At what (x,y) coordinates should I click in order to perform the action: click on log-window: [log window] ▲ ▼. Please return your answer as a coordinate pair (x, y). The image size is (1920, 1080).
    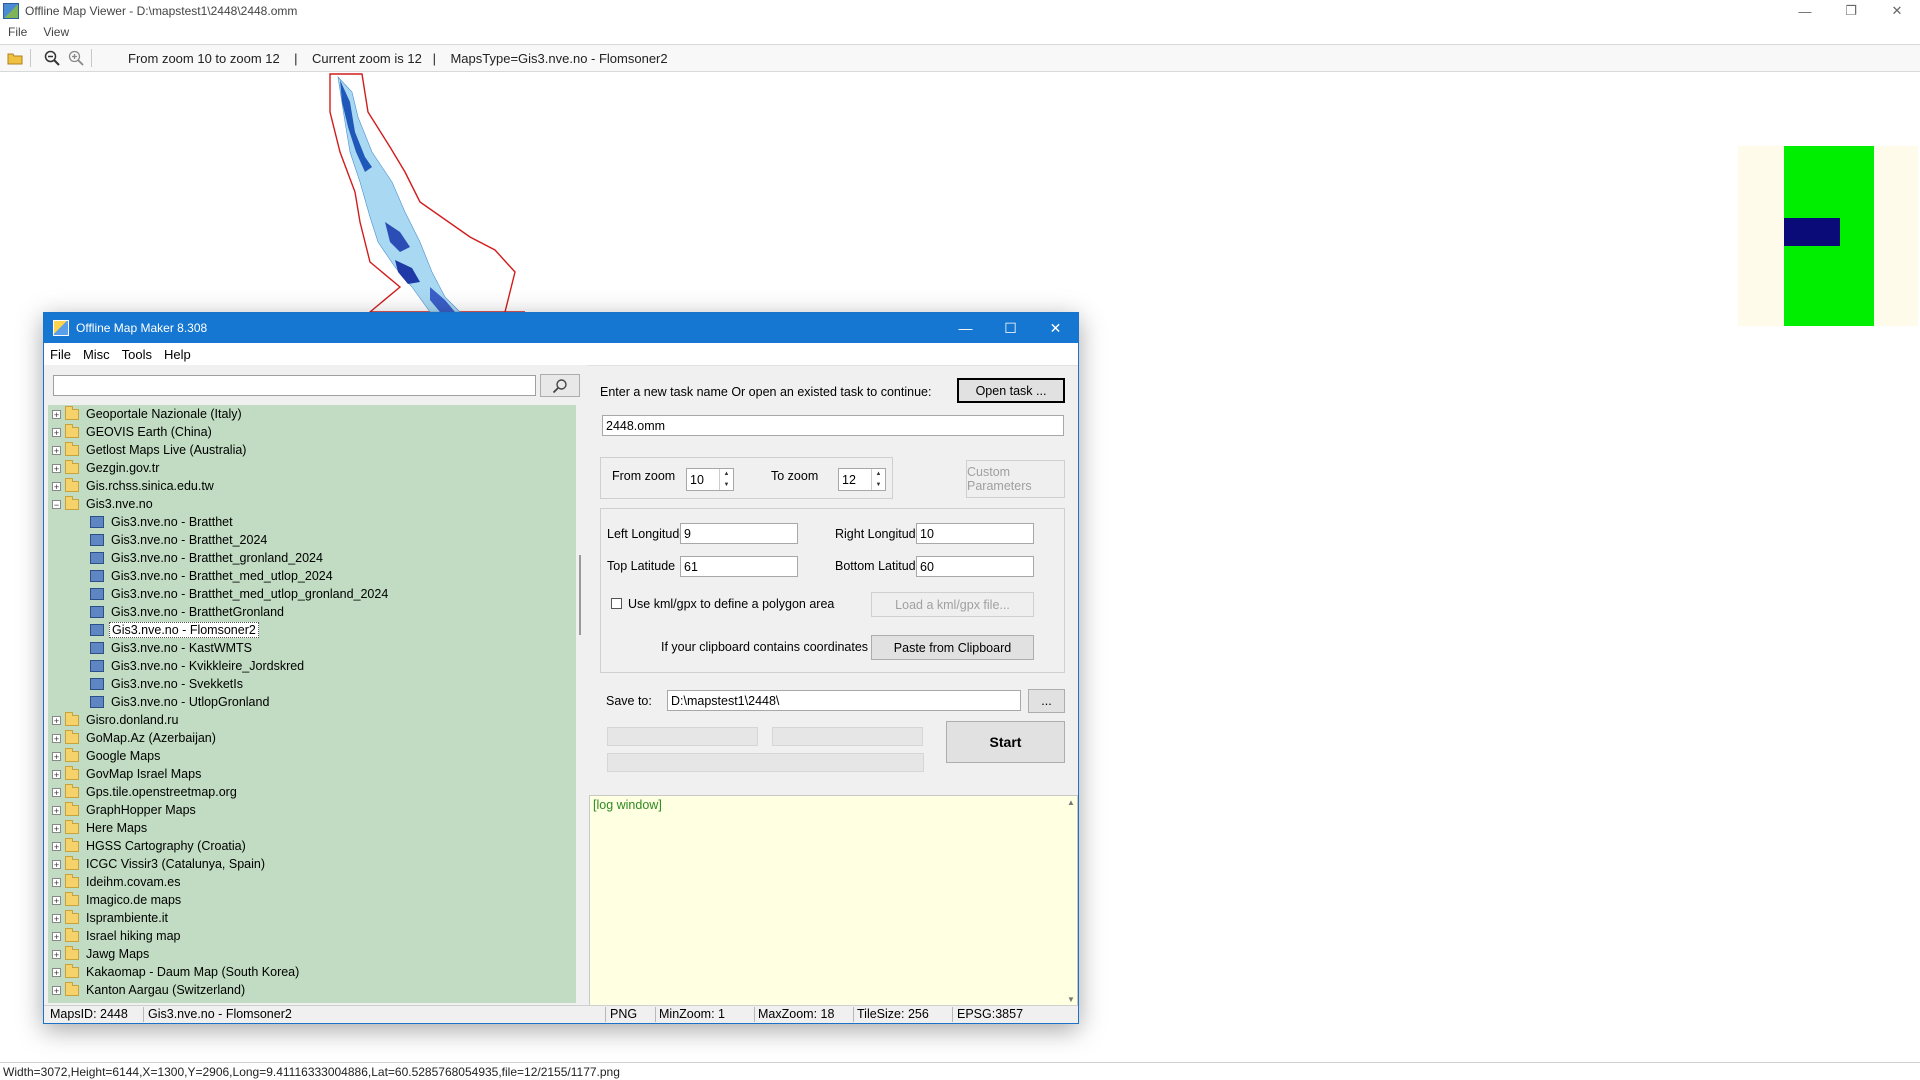
    Looking at the image, I should click on (833, 901).